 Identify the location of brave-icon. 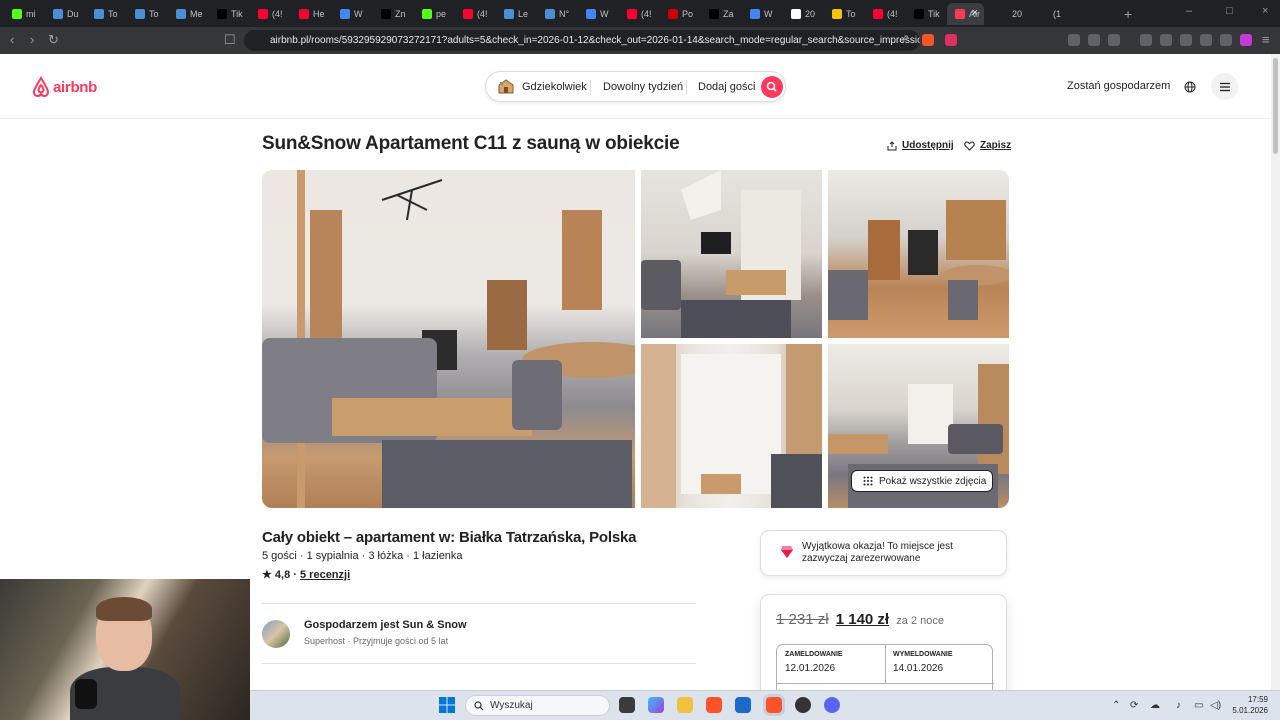
(714, 705).